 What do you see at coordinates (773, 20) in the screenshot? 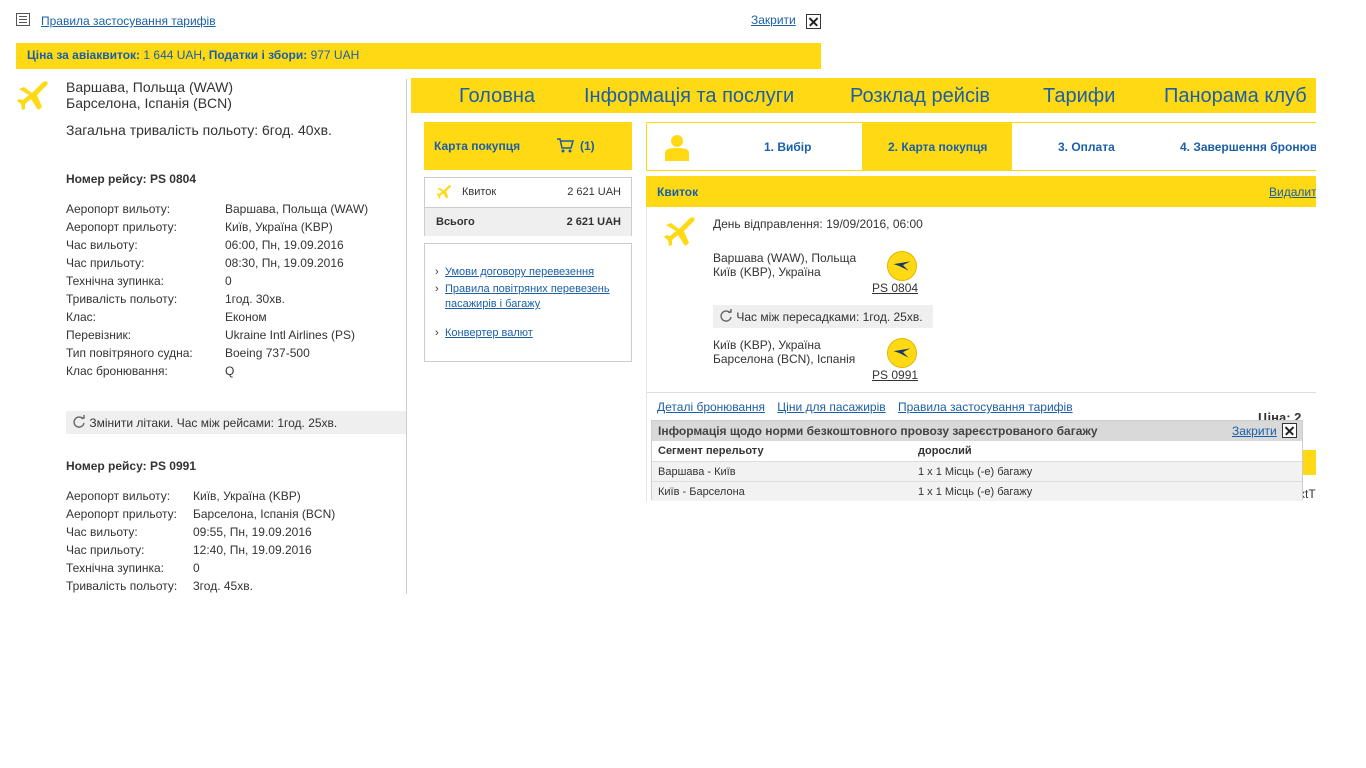
I see `close-popup-link: Закрити` at bounding box center [773, 20].